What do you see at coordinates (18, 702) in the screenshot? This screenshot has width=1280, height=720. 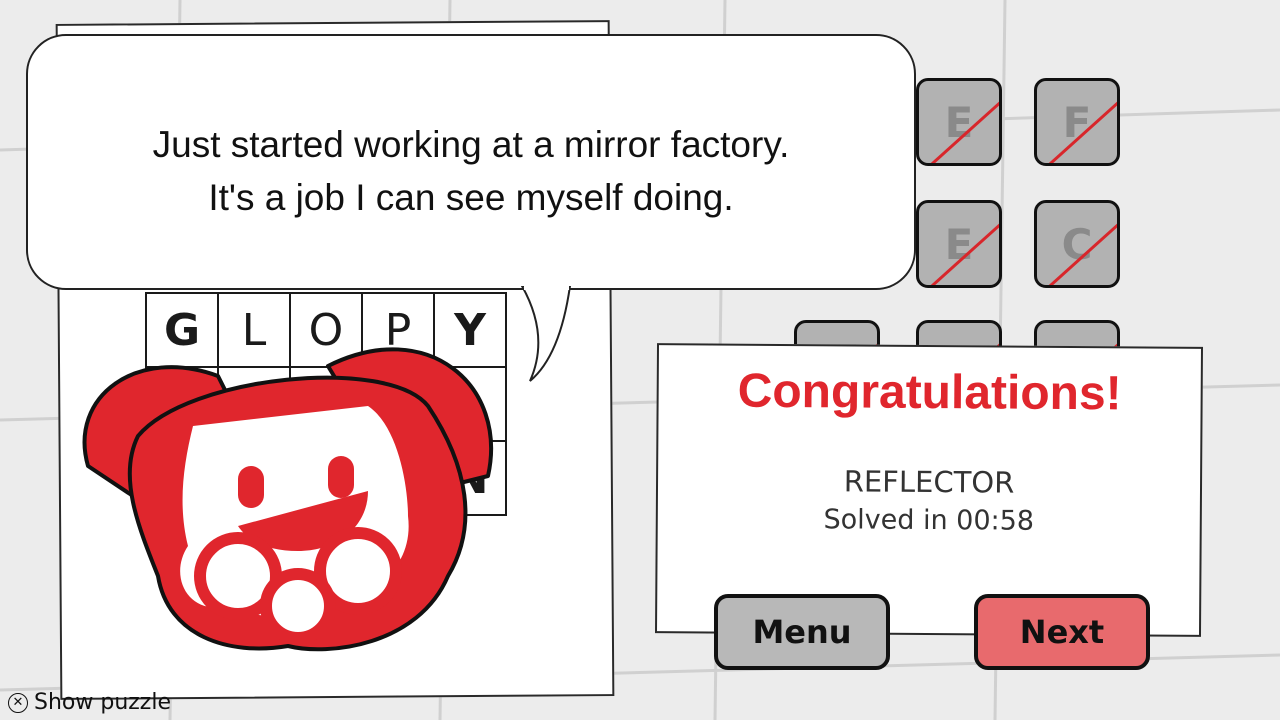 I see `x-button-icon: ✕` at bounding box center [18, 702].